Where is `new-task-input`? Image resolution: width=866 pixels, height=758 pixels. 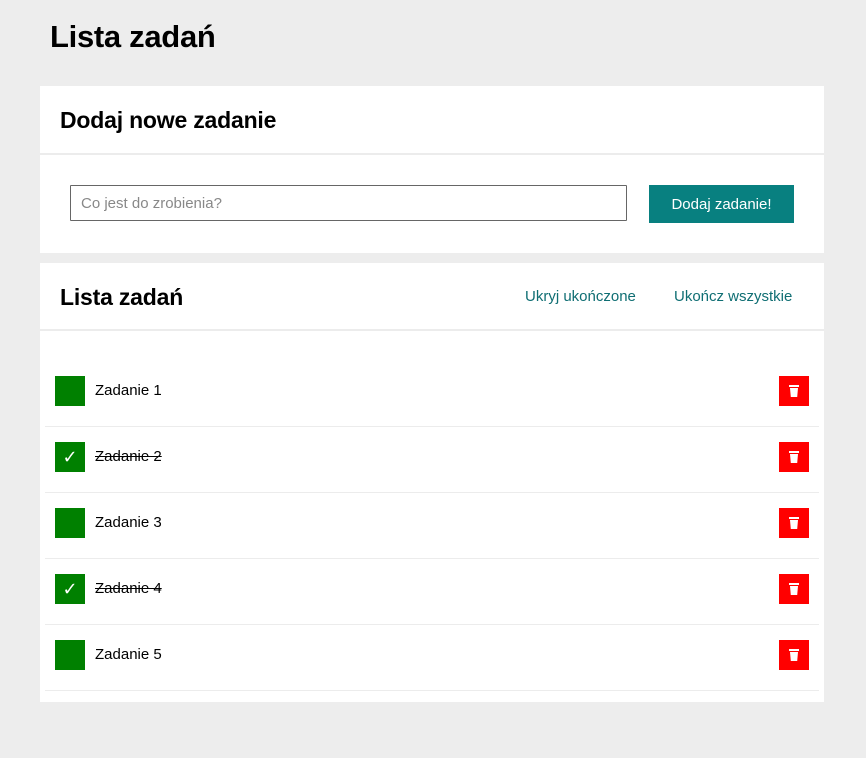 new-task-input is located at coordinates (348, 203).